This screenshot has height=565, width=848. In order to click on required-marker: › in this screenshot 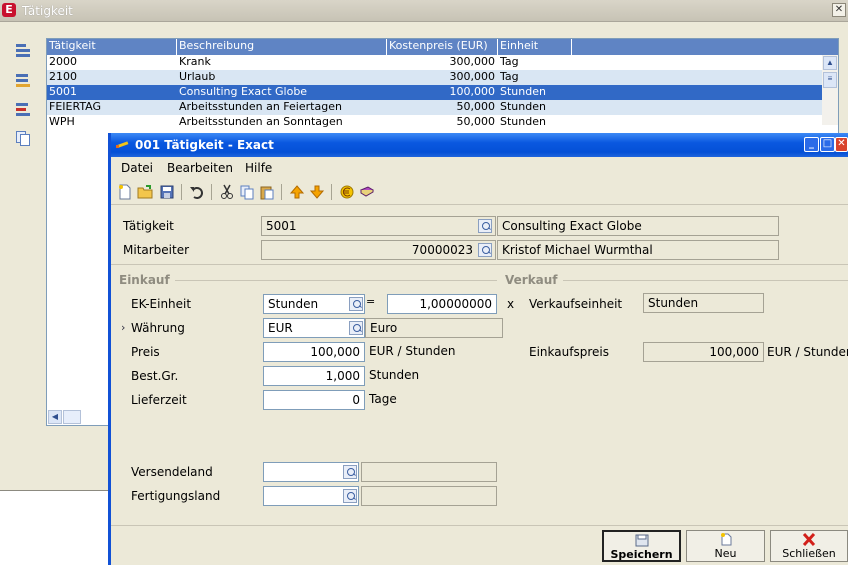, I will do `click(123, 327)`.